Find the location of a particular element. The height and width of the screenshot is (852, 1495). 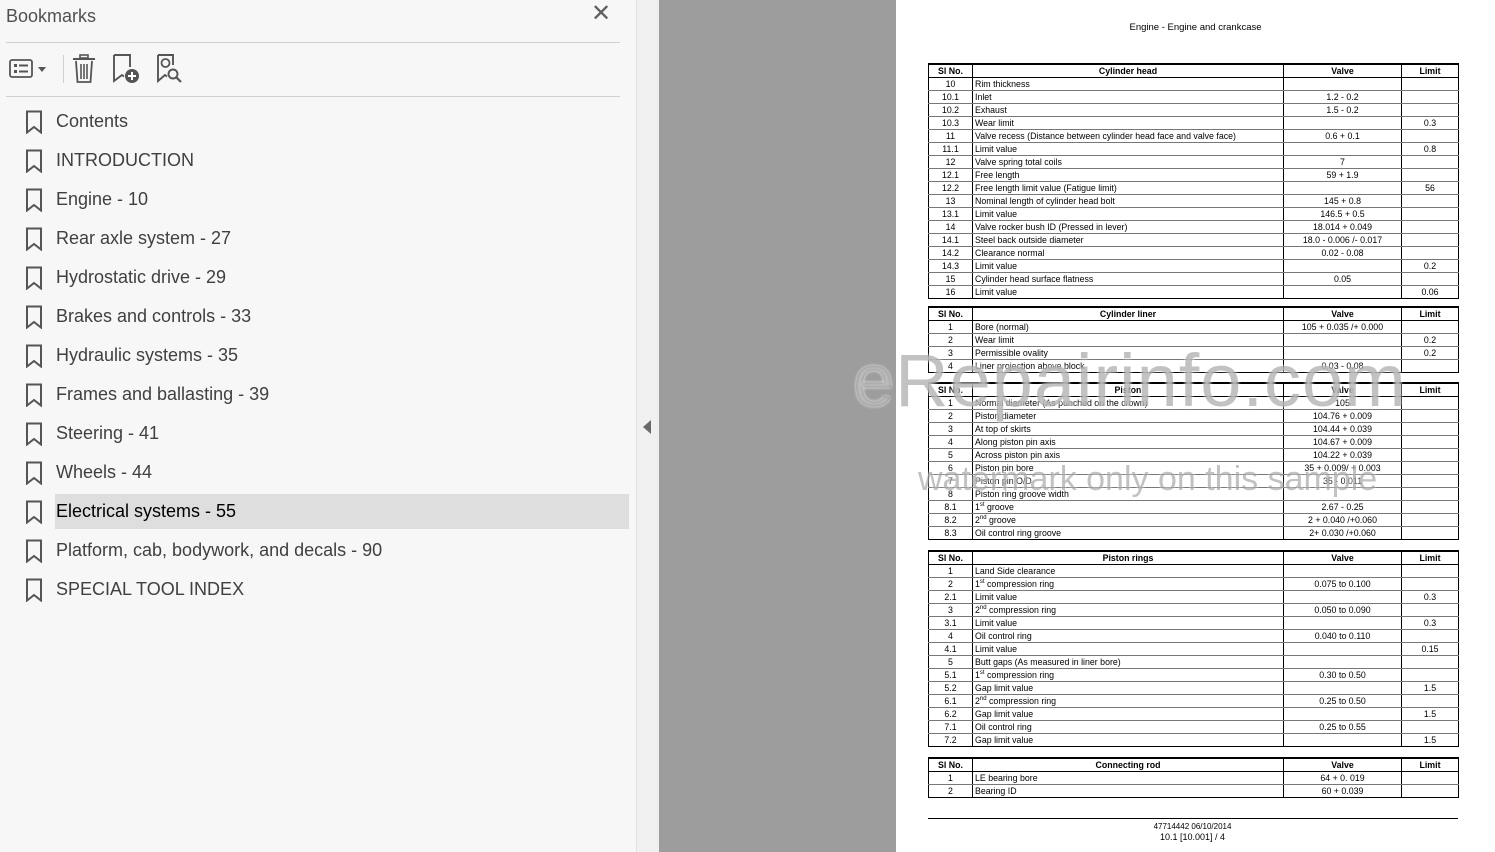

table-cell: 2 is located at coordinates (950, 584).